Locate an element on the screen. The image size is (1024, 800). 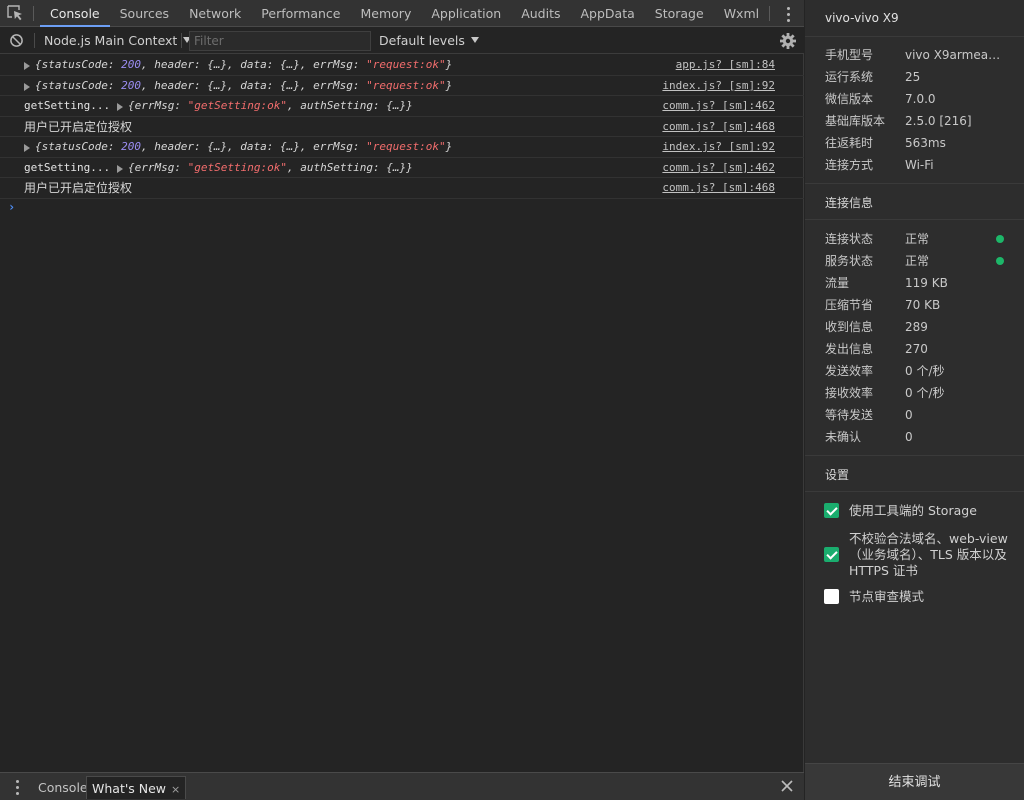
info-value: 0 个/秒 is located at coordinates (925, 371).